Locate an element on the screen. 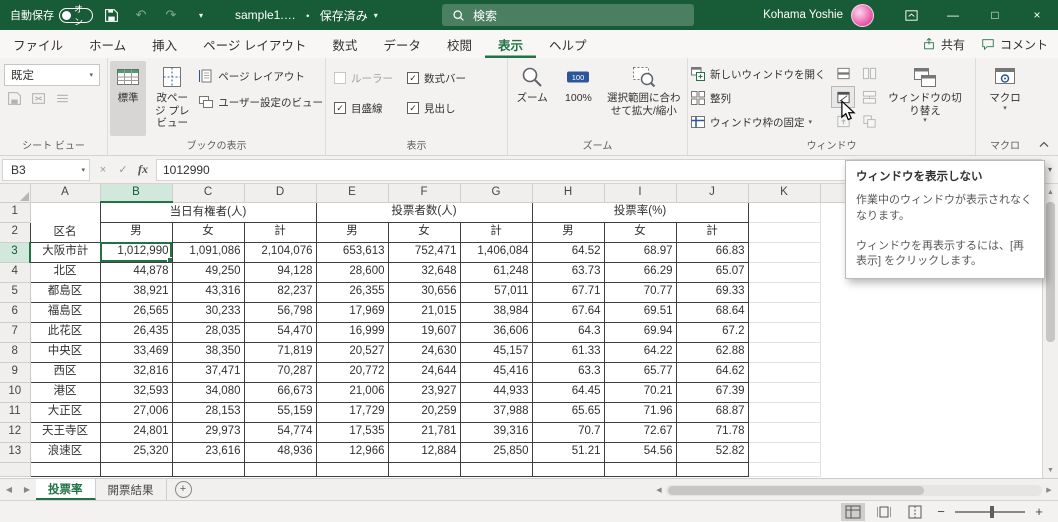 Image resolution: width=1058 pixels, height=522 pixels. cell-H6: 67.64 is located at coordinates (568, 312).